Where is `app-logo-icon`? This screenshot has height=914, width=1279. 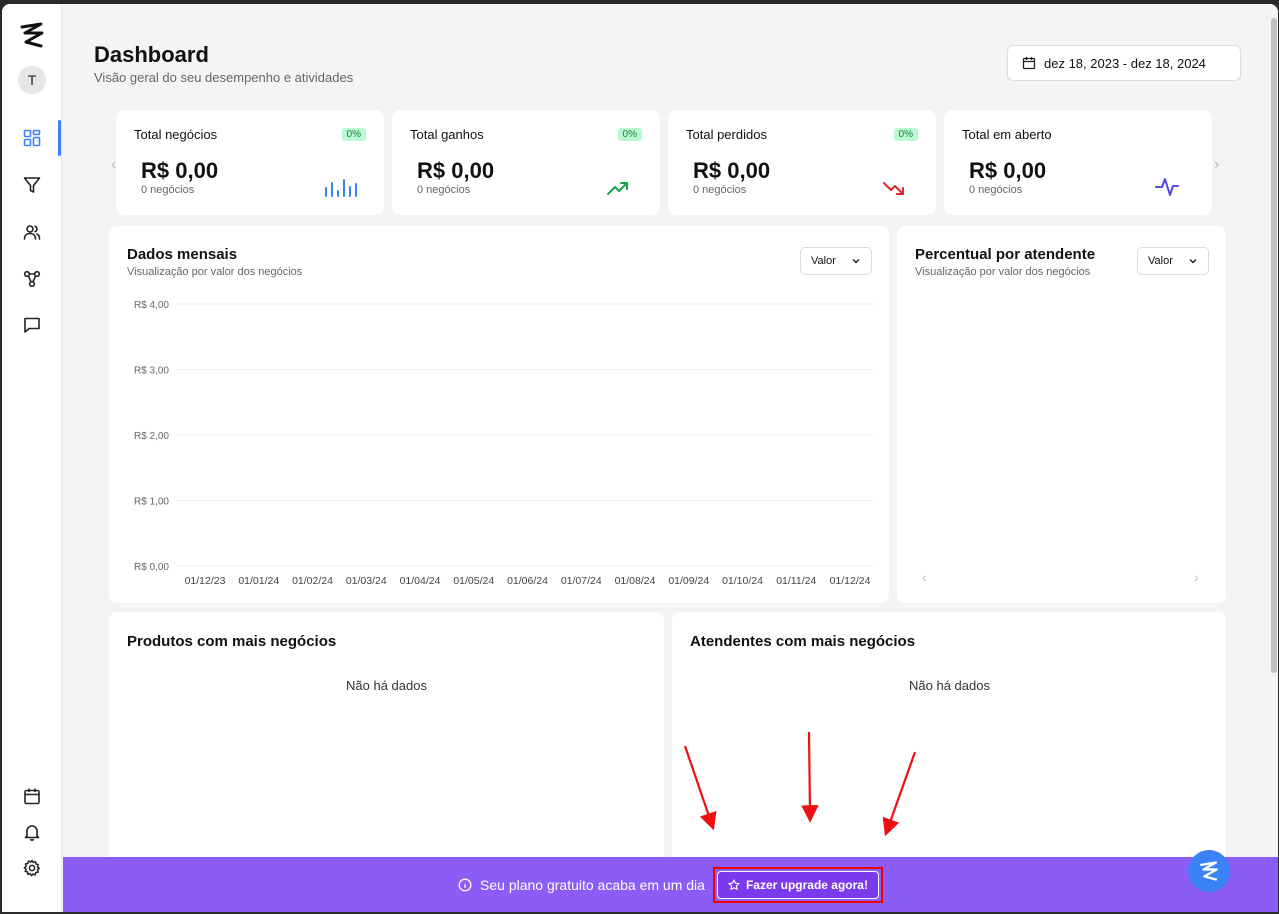 app-logo-icon is located at coordinates (32, 35).